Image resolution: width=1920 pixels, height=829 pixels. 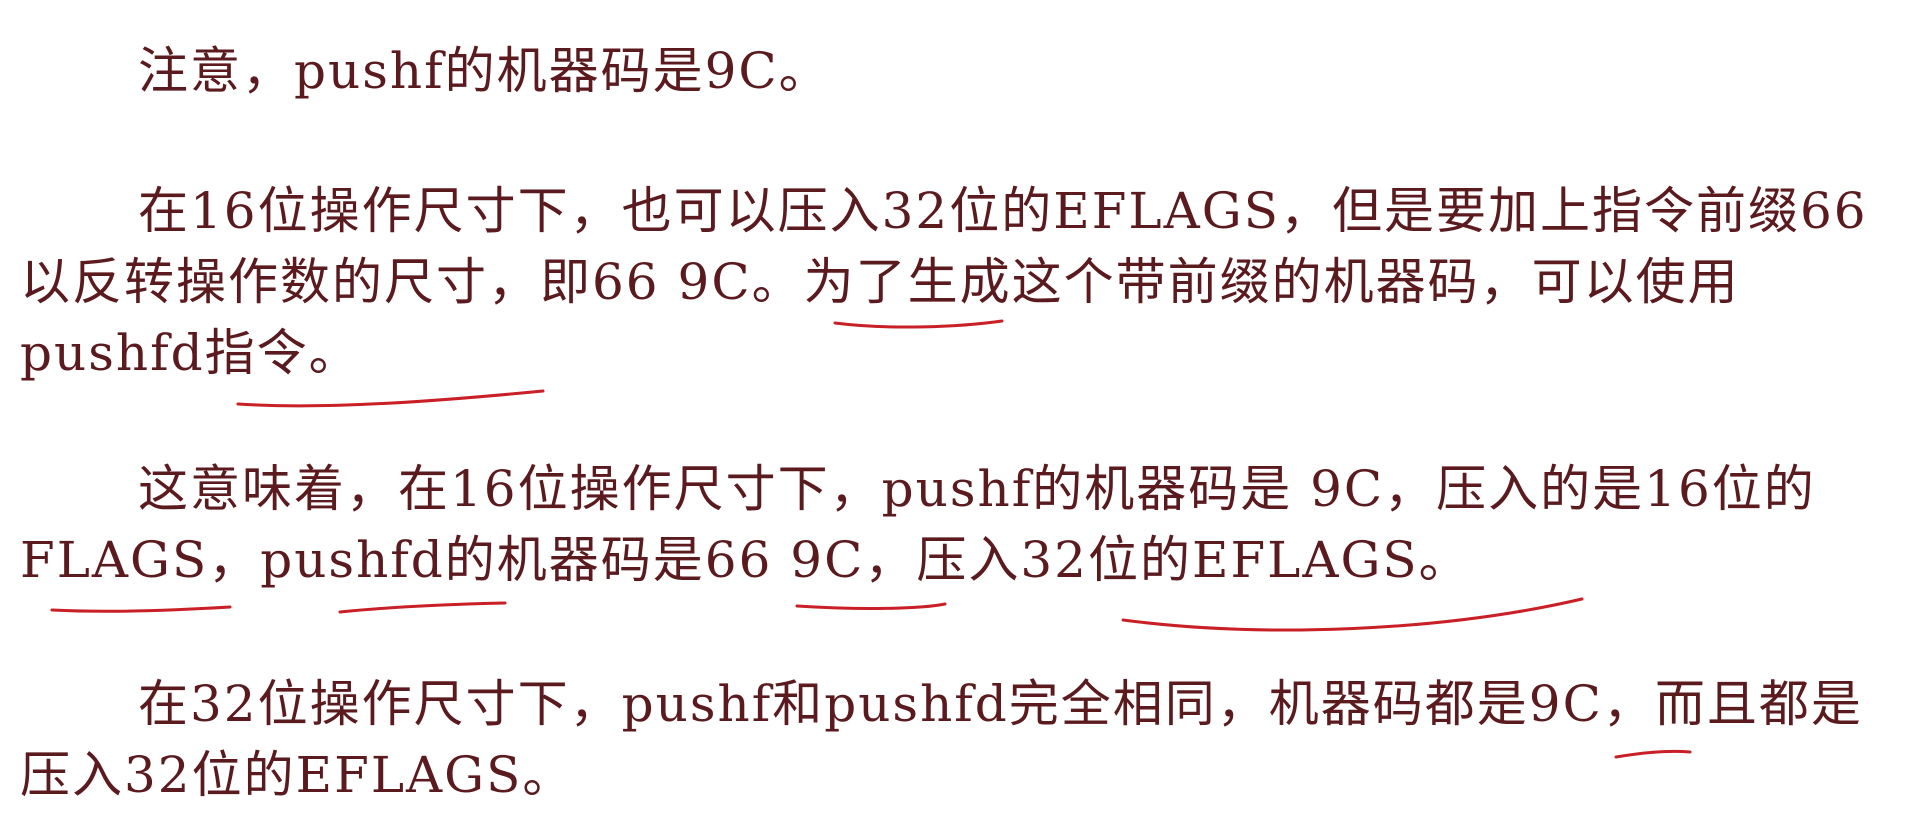 I want to click on underline-pushfd-instruction, so click(x=390, y=398).